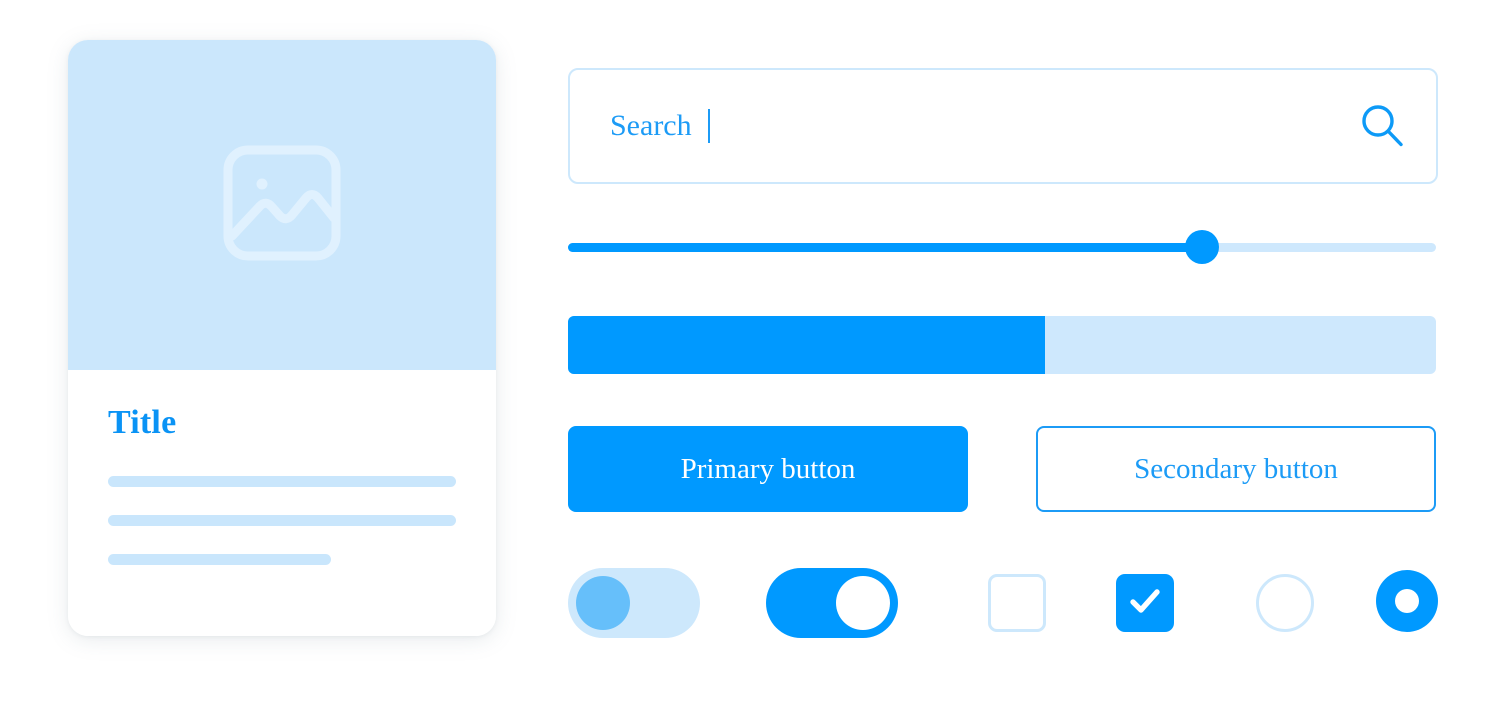 This screenshot has height=712, width=1500. I want to click on checkbox-unchecked, so click(1017, 603).